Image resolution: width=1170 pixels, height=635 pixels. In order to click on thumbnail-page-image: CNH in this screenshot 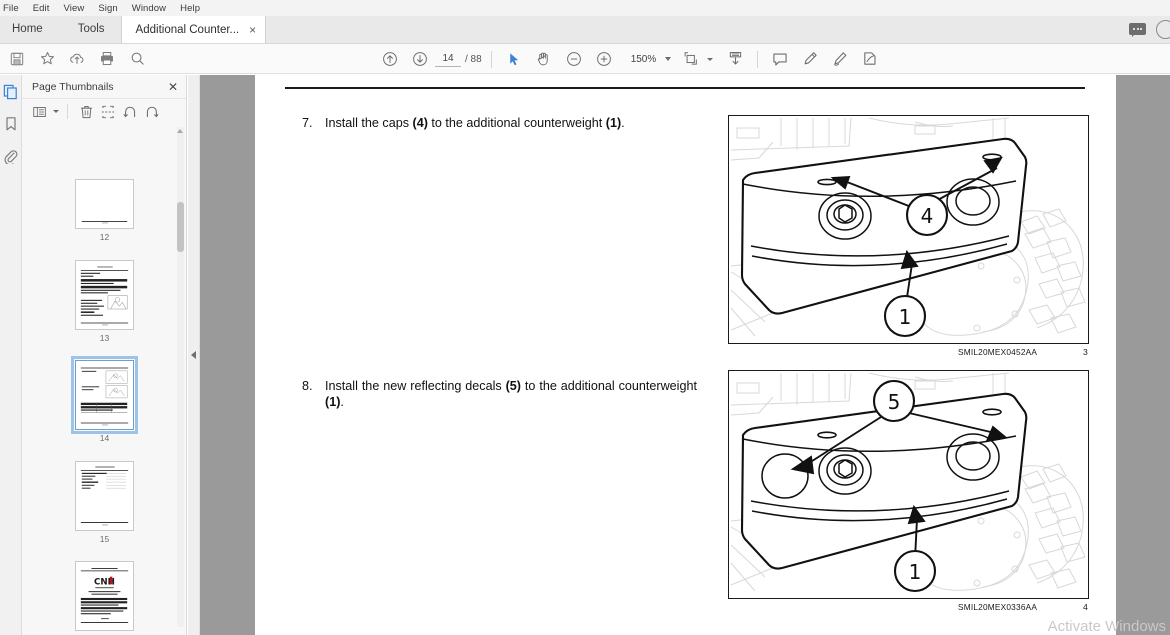, I will do `click(104, 596)`.